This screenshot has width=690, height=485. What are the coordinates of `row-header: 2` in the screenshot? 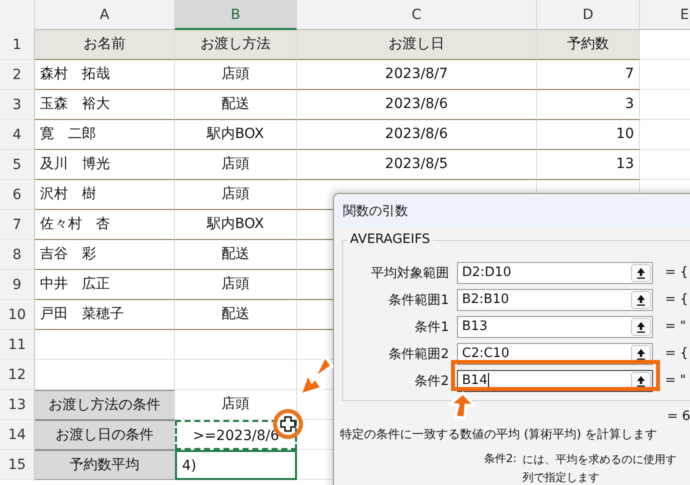 It's located at (17, 75).